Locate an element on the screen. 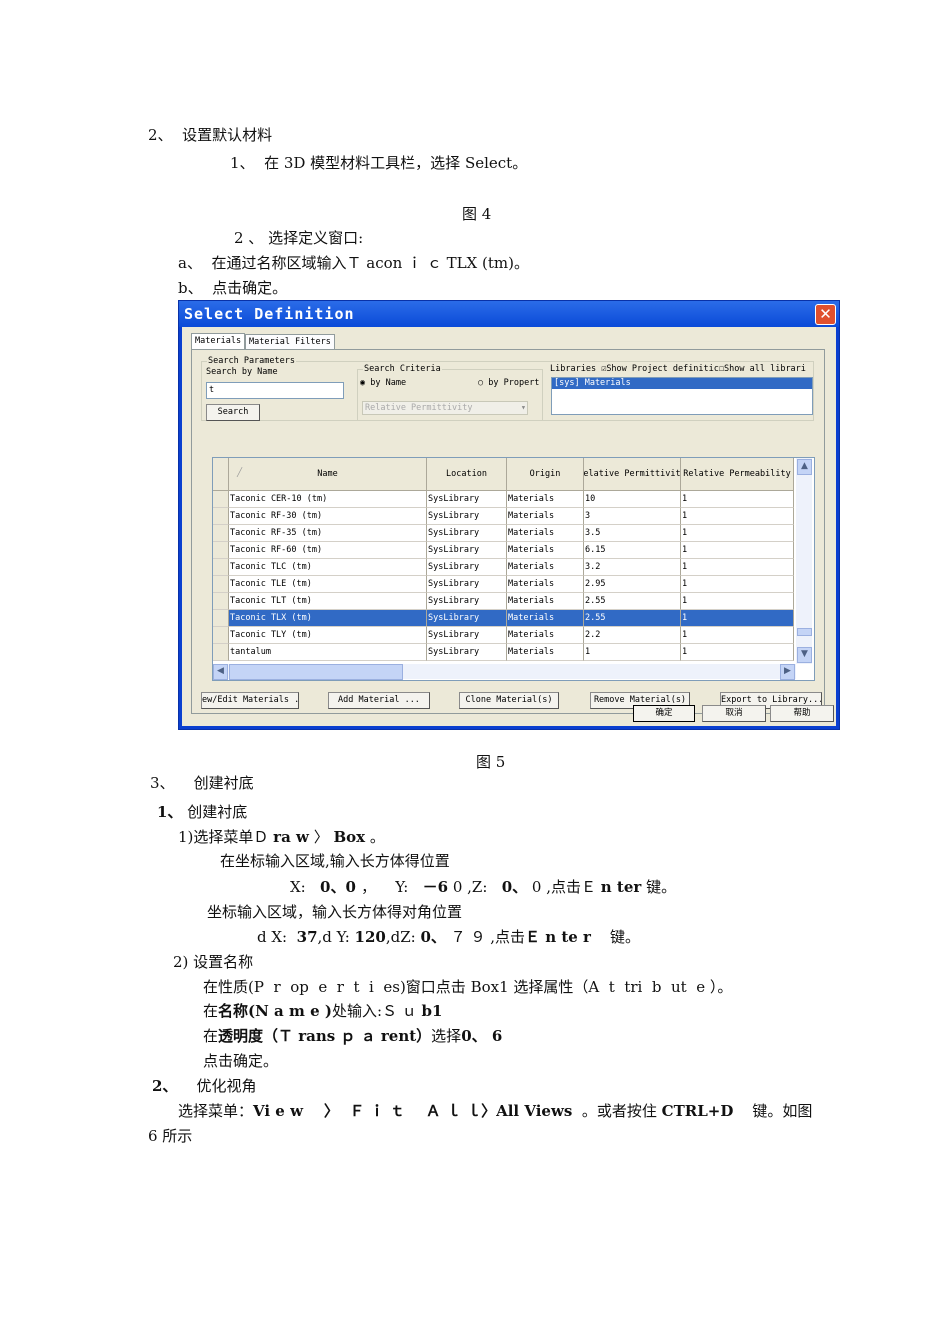 Image resolution: width=950 pixels, height=1344 pixels. clone-material-button: Clone Material(s) is located at coordinates (509, 700).